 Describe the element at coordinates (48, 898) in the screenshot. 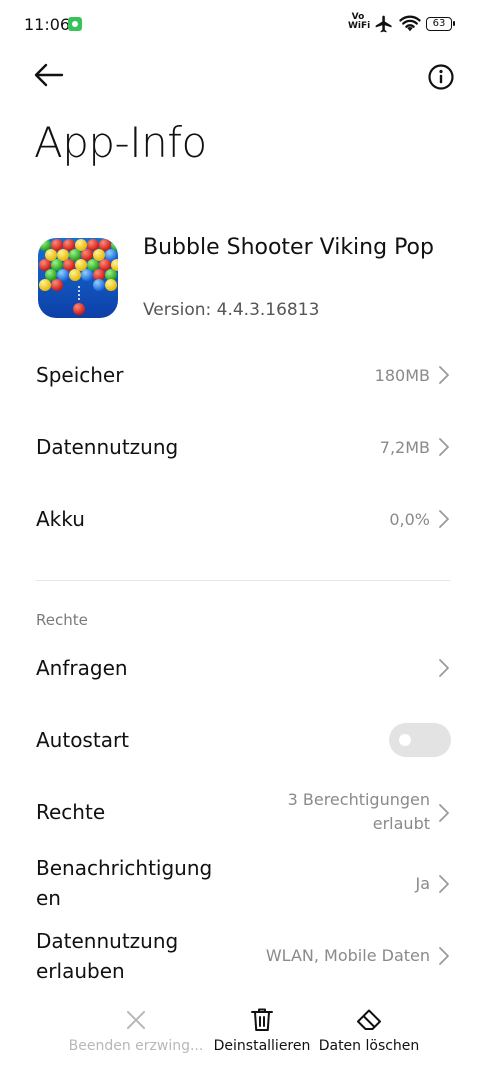

I see `notifications-label-line2: en` at that location.